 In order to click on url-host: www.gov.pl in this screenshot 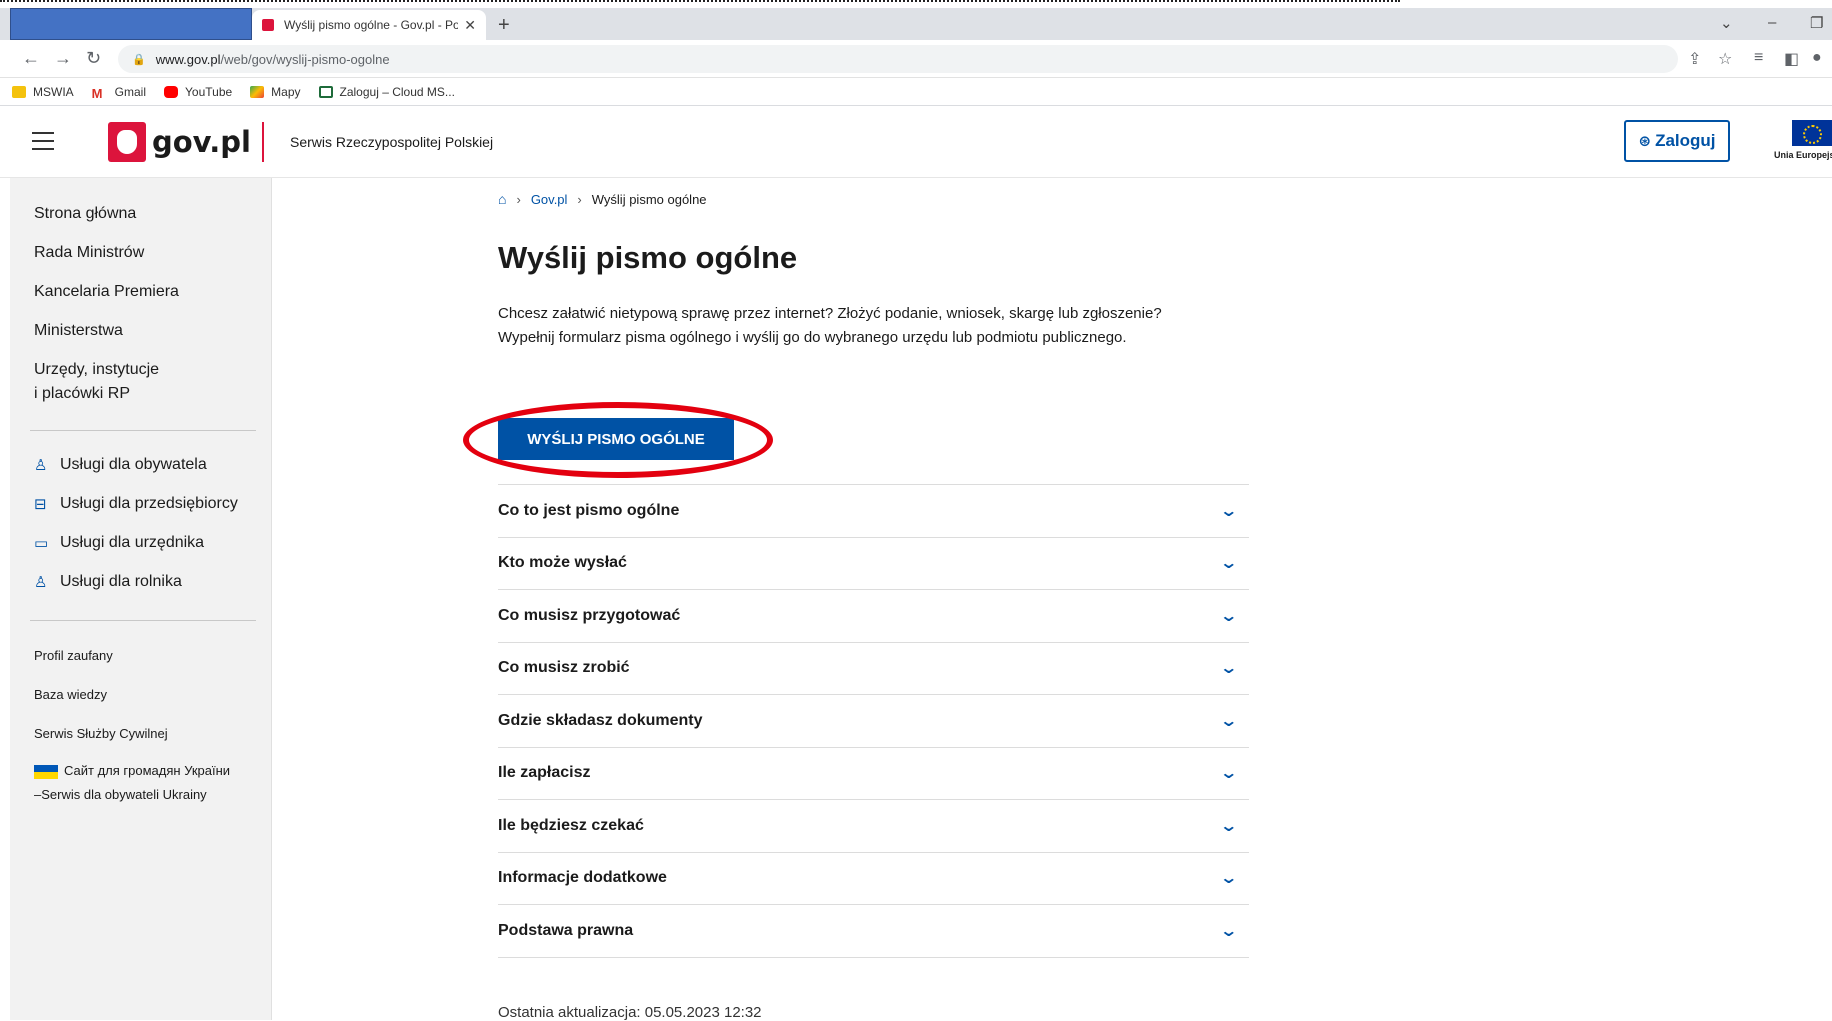, I will do `click(188, 59)`.